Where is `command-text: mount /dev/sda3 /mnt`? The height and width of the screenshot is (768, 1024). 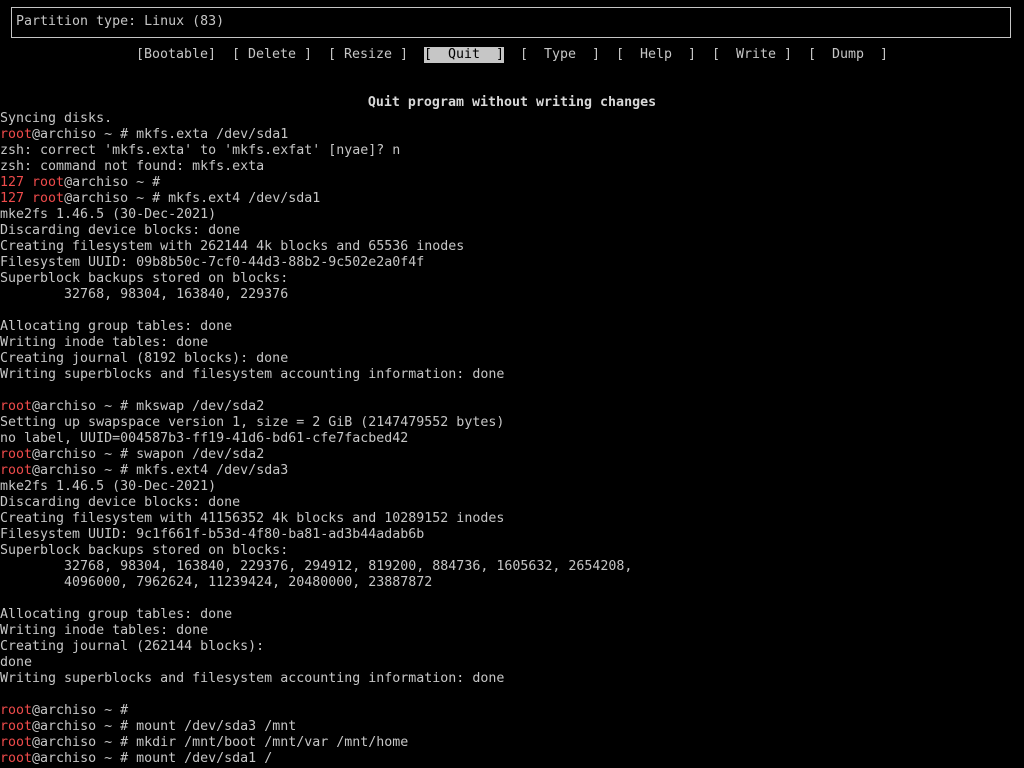
command-text: mount /dev/sda3 /mnt is located at coordinates (216, 726).